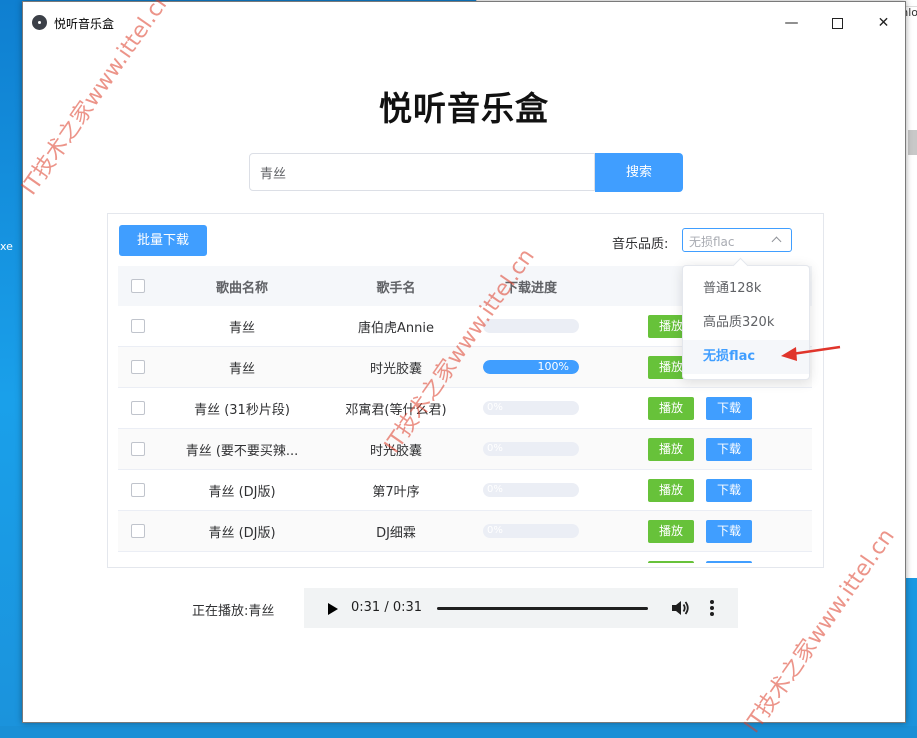  Describe the element at coordinates (639, 172) in the screenshot. I see `search-button: 搜索` at that location.